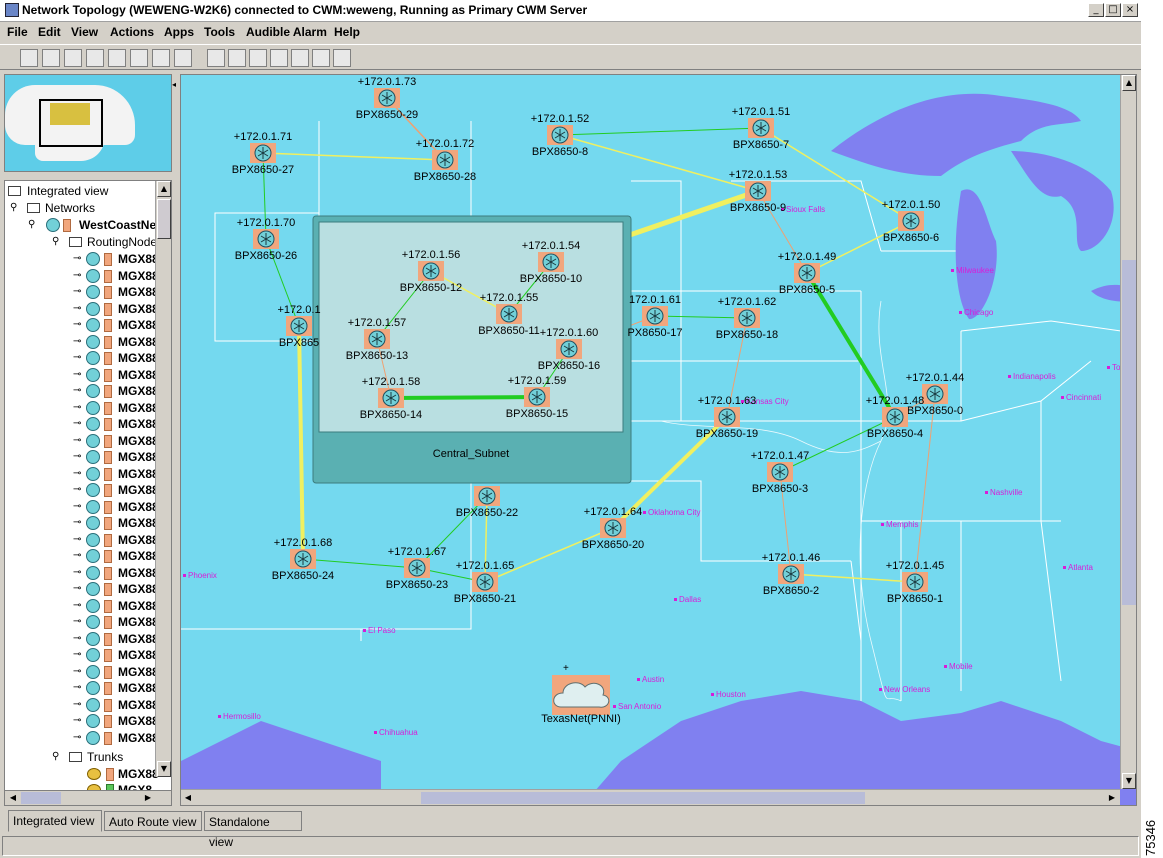  I want to click on print-icon, so click(237, 58).